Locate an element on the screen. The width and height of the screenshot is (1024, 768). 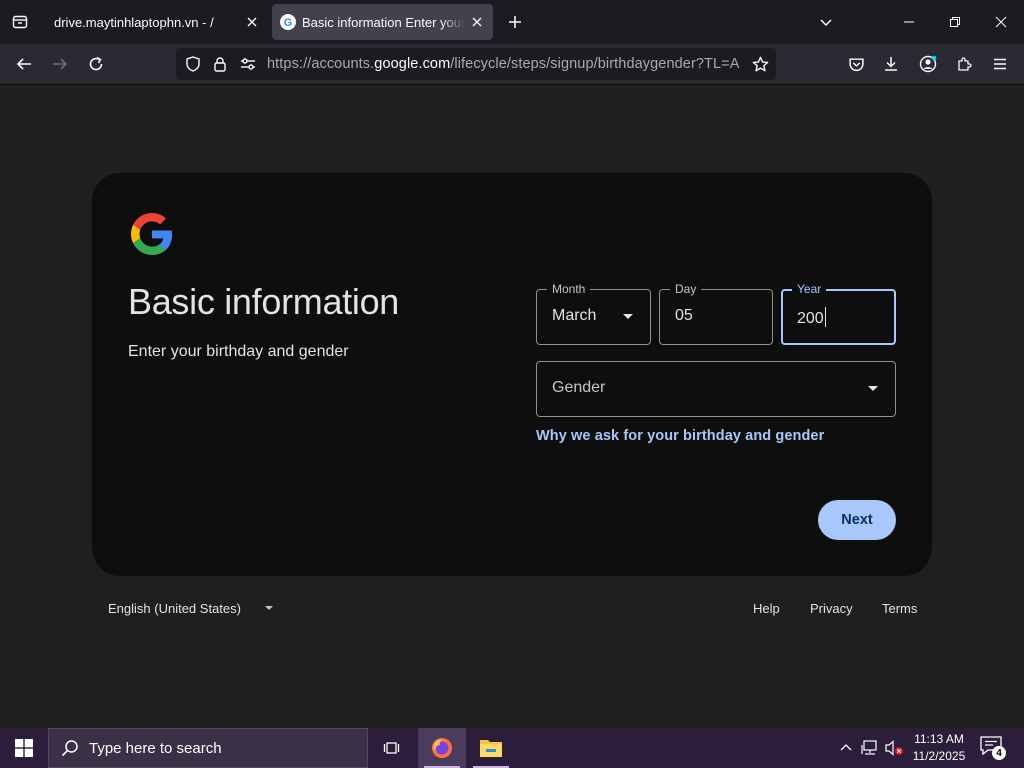
back-arrow-icon is located at coordinates (24, 64).